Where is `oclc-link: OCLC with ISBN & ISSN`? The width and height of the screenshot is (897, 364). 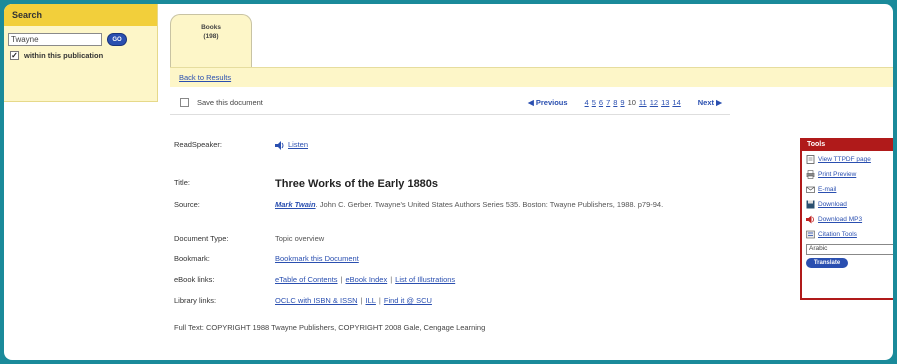
oclc-link: OCLC with ISBN & ISSN is located at coordinates (316, 300).